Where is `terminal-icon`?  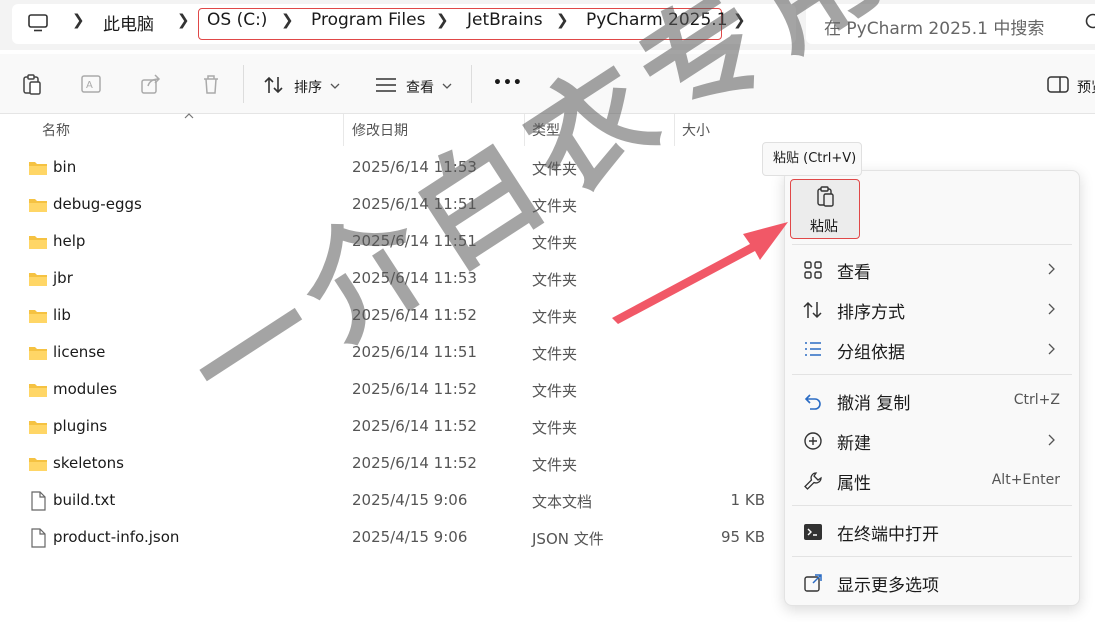
terminal-icon is located at coordinates (813, 532).